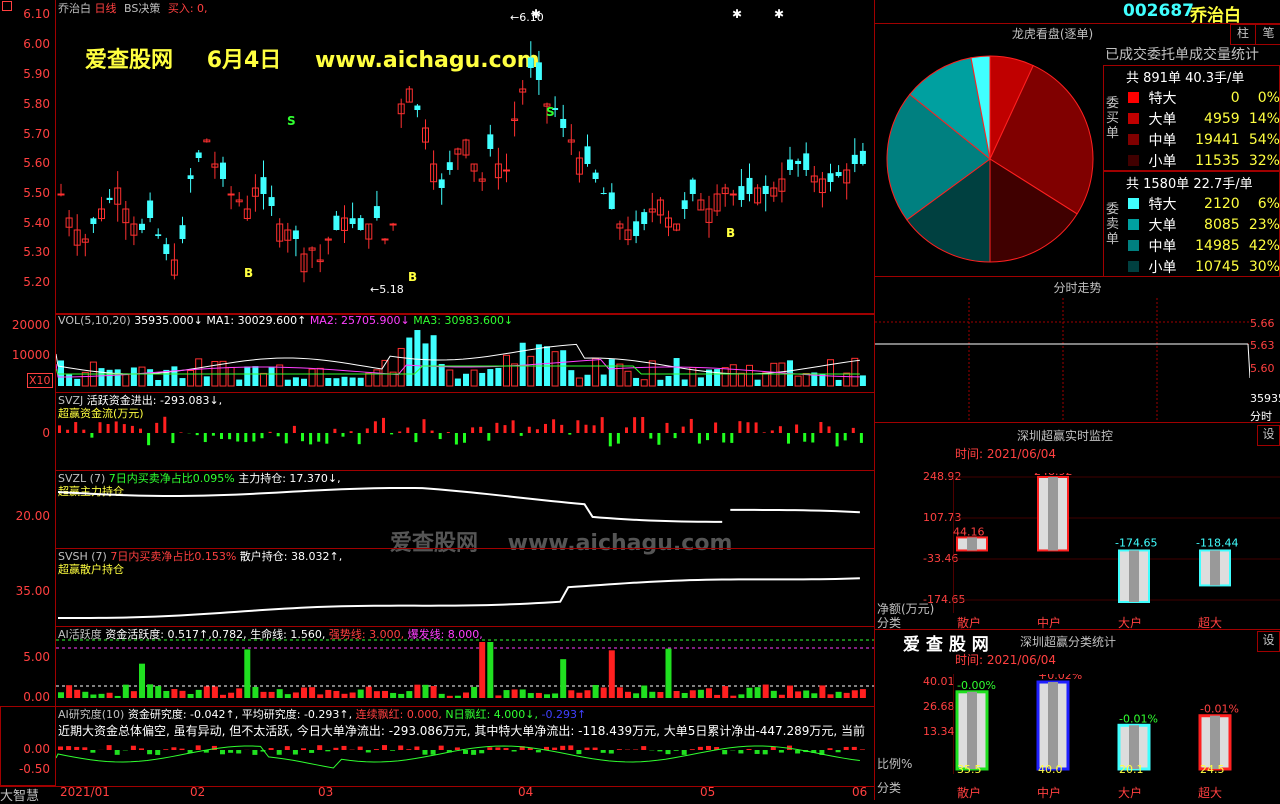  What do you see at coordinates (1168, 246) in the screenshot?
I see `order-type: 中单` at bounding box center [1168, 246].